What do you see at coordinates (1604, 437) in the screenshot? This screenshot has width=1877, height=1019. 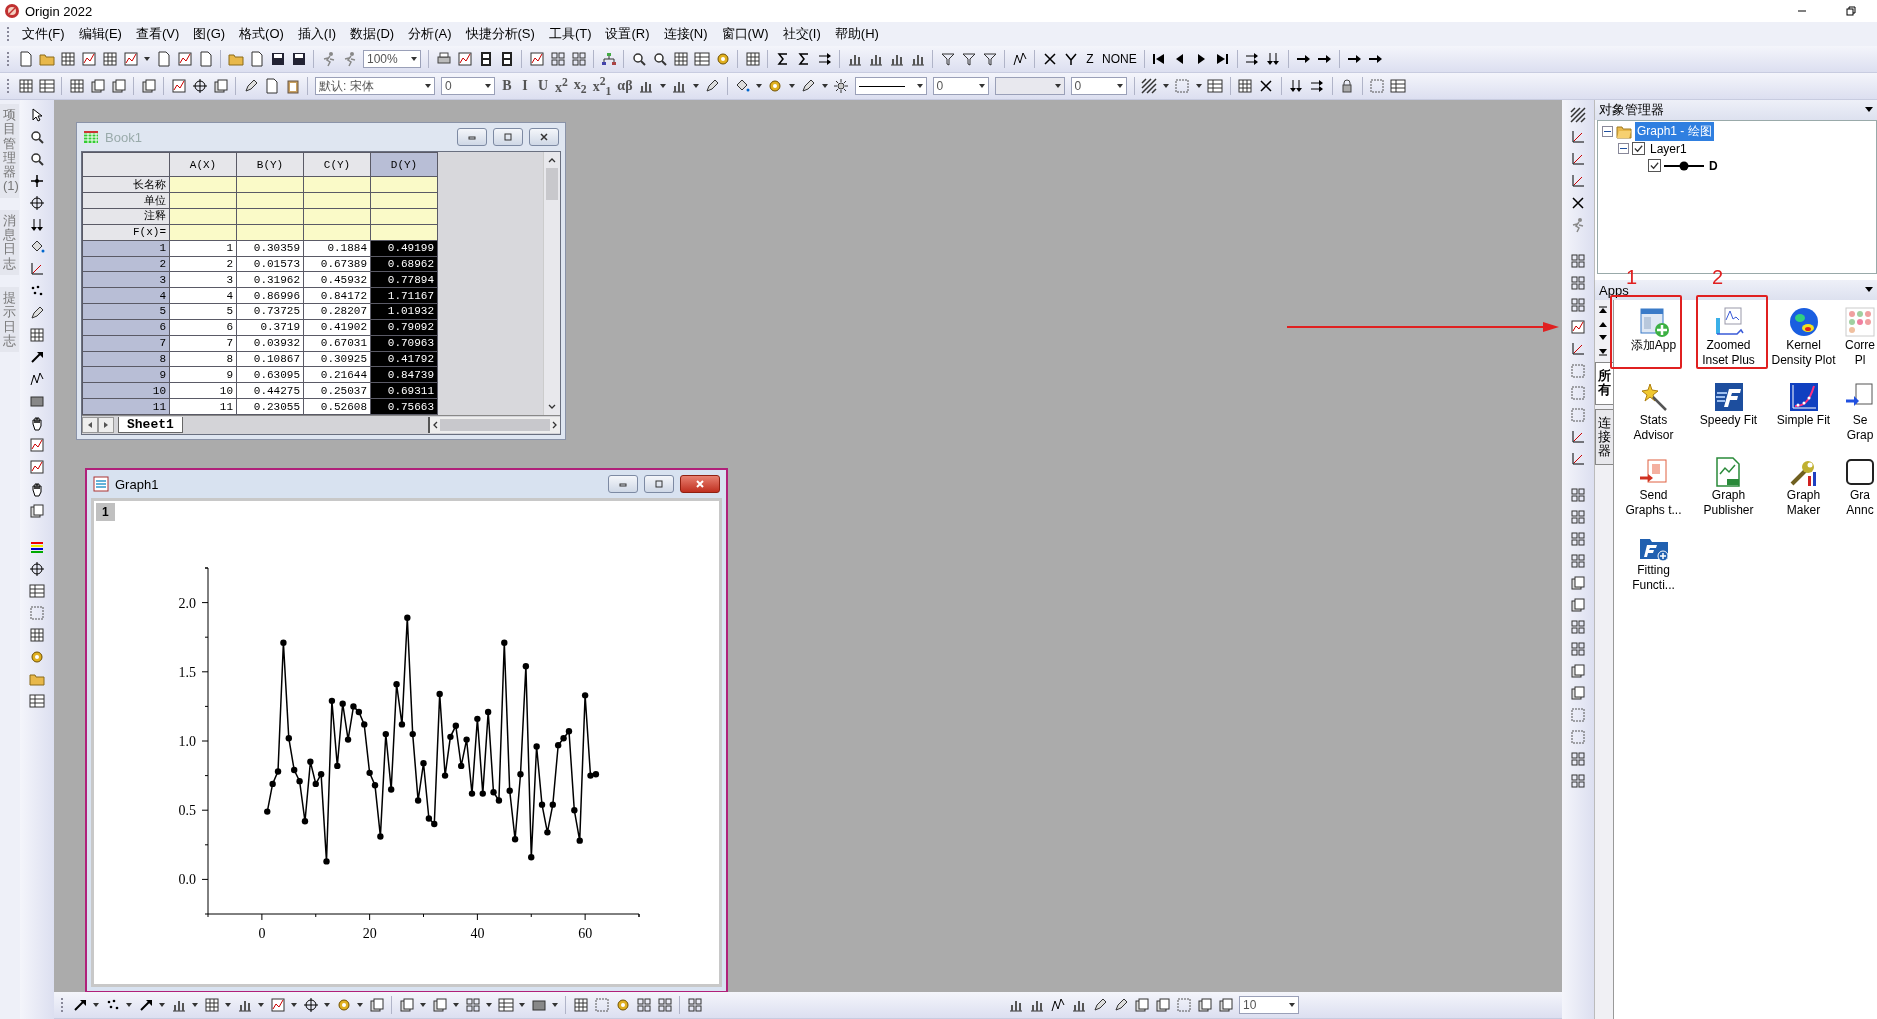 I see `vertical-tab: 连接器` at bounding box center [1604, 437].